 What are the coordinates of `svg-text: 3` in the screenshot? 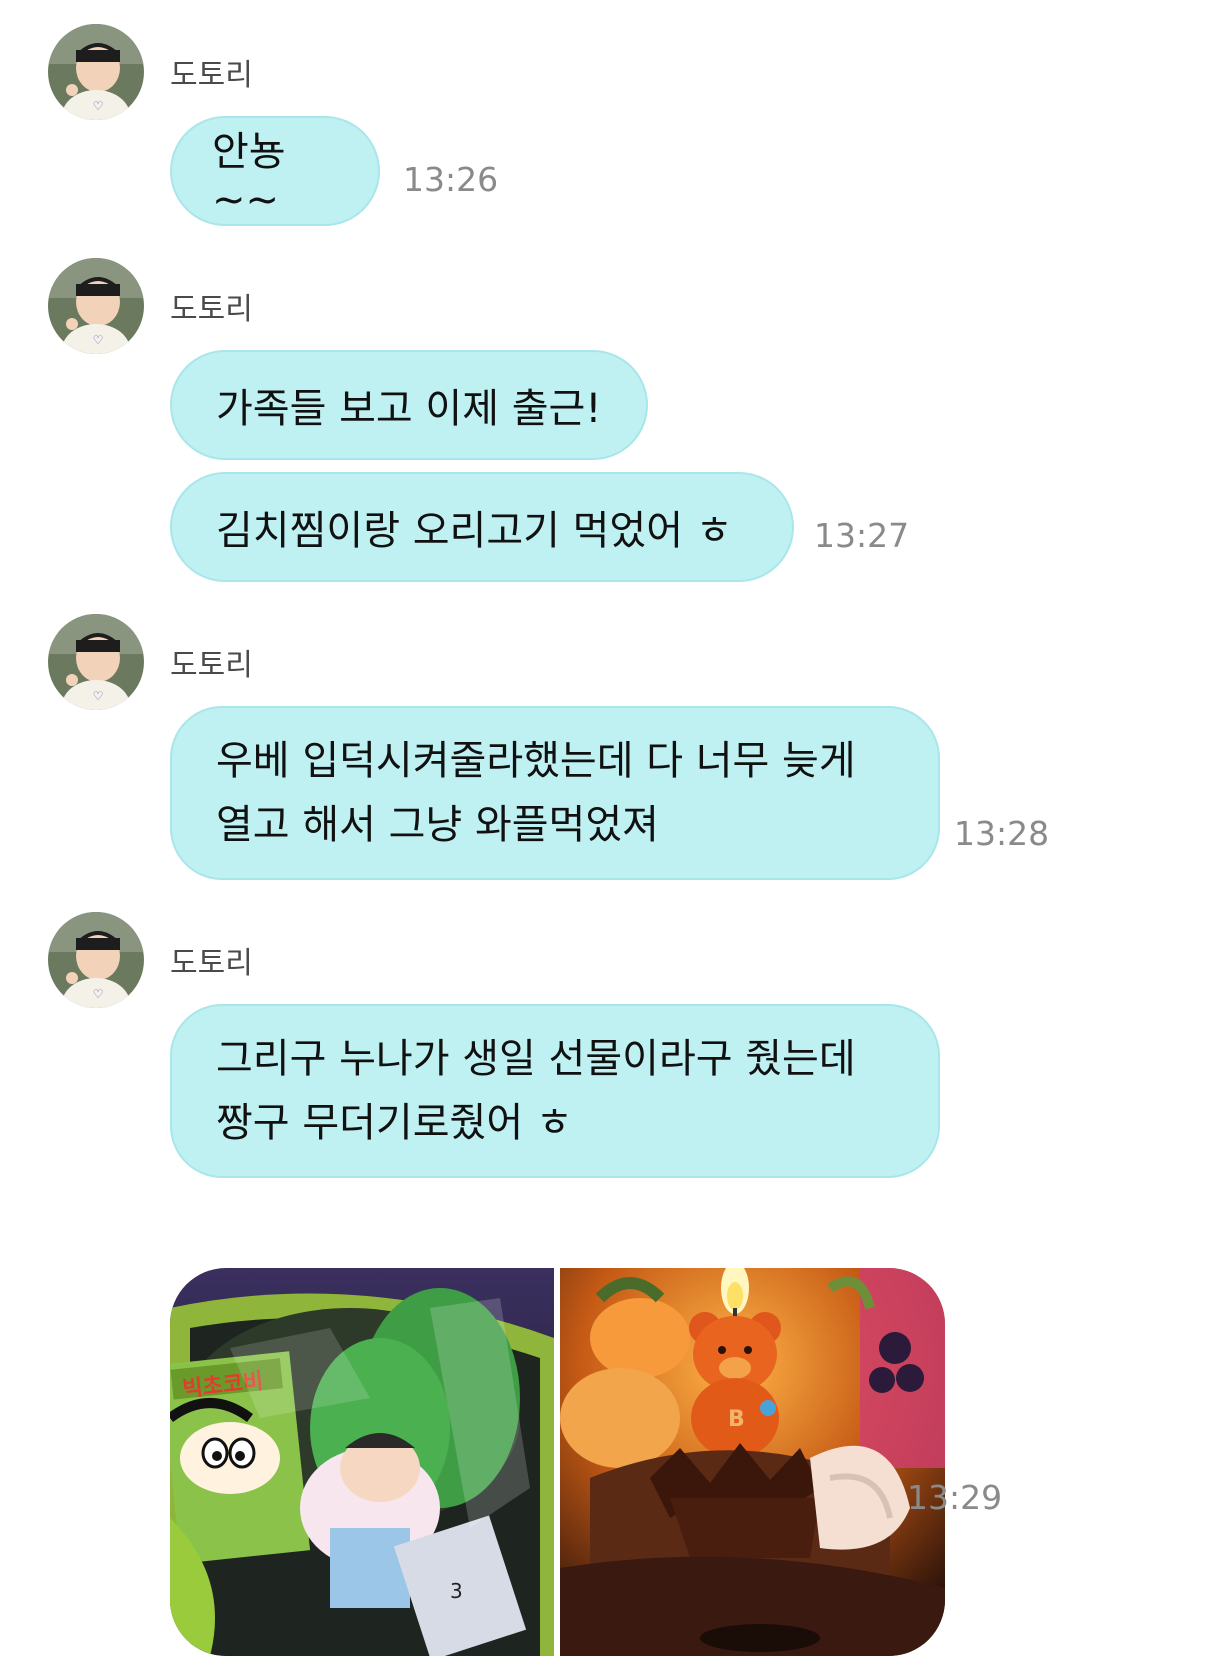 It's located at (456, 1591).